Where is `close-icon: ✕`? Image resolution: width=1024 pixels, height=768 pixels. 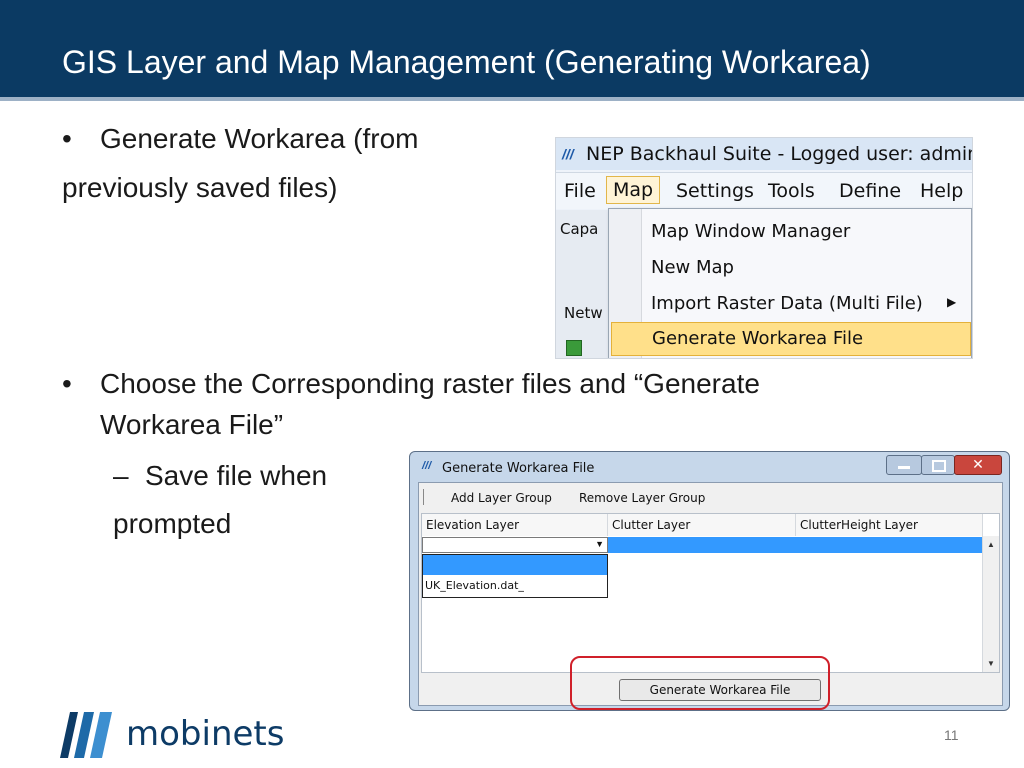 close-icon: ✕ is located at coordinates (978, 465).